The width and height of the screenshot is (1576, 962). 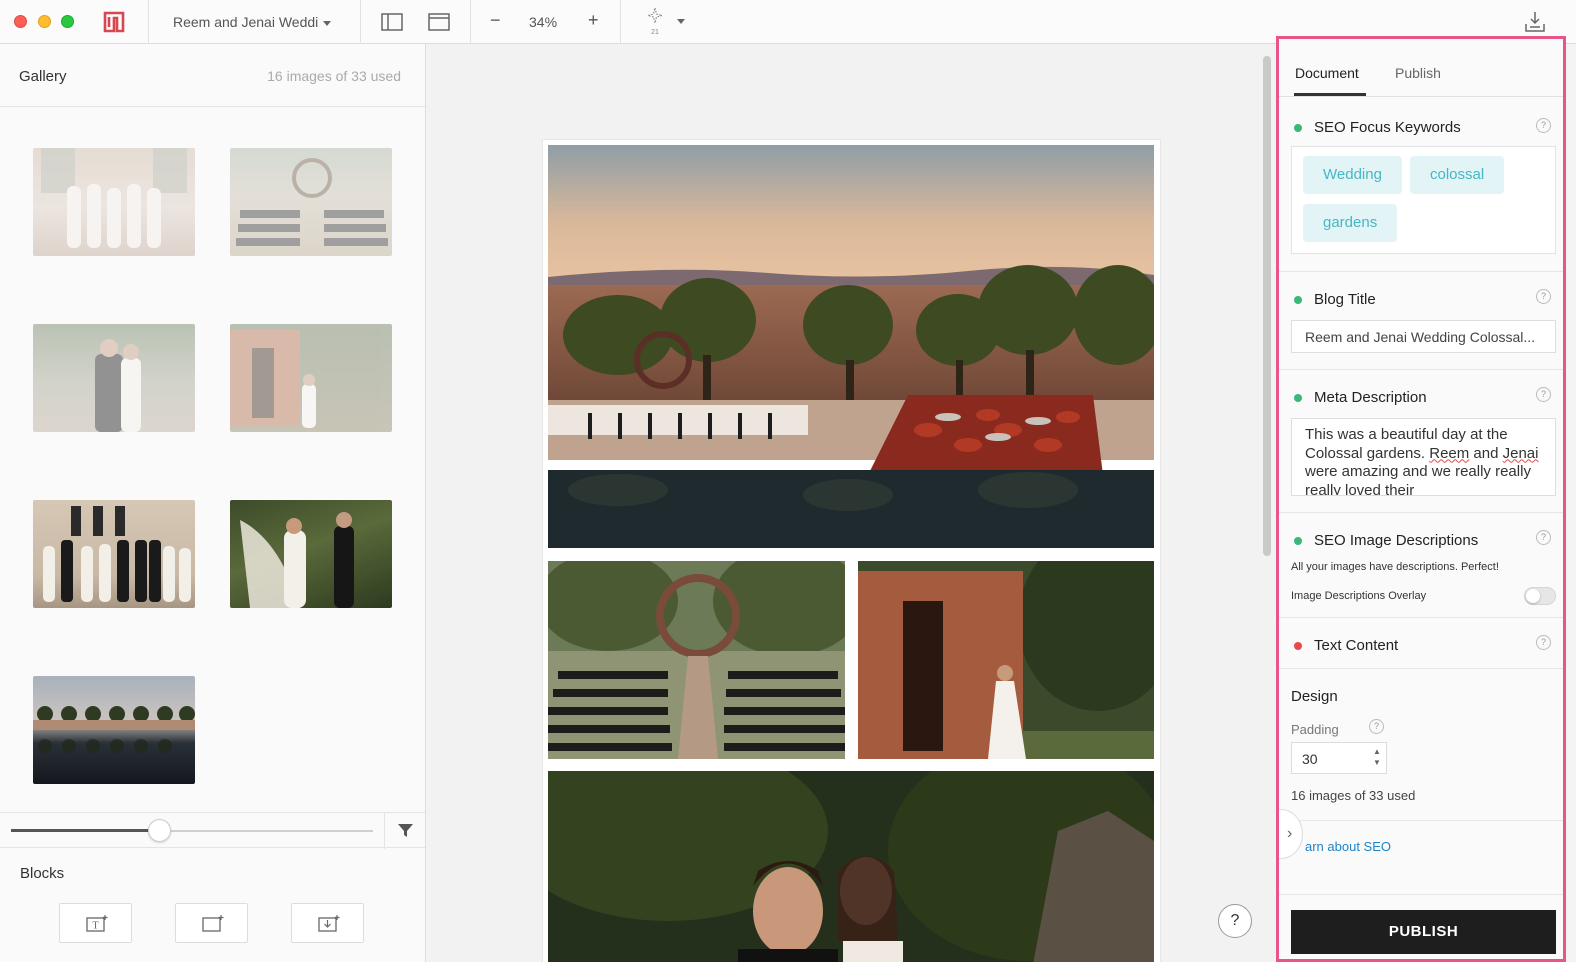 I want to click on add-image-block-button, so click(x=211, y=923).